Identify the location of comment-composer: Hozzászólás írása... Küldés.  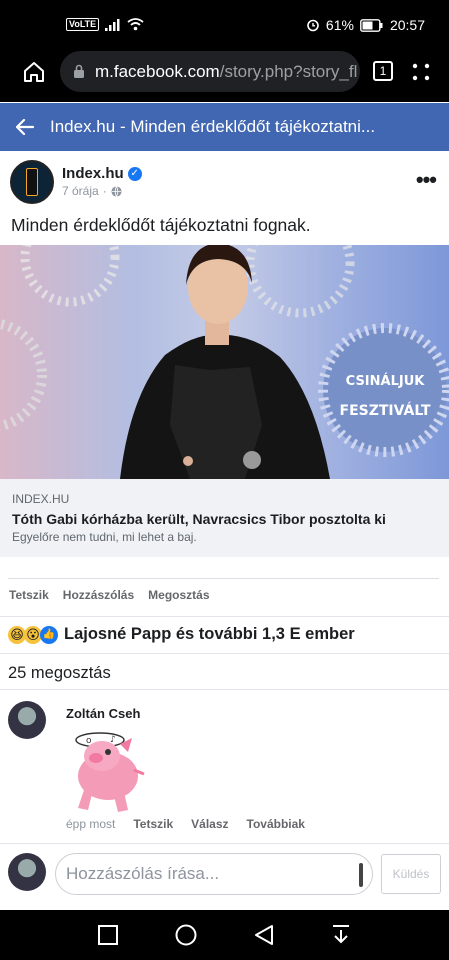
(224, 880).